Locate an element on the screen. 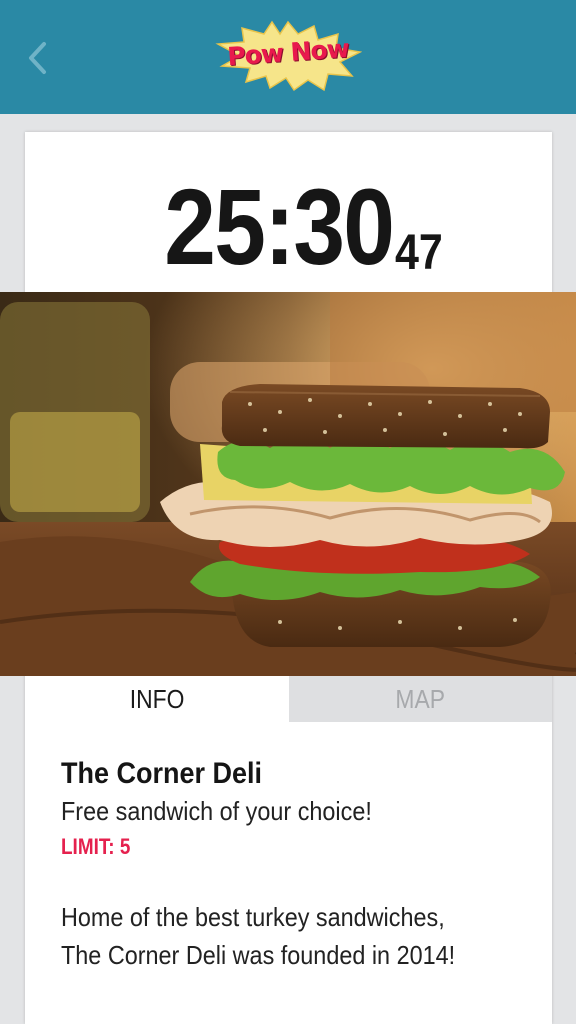 Image resolution: width=576 pixels, height=1024 pixels. chevron-left-icon is located at coordinates (37, 58).